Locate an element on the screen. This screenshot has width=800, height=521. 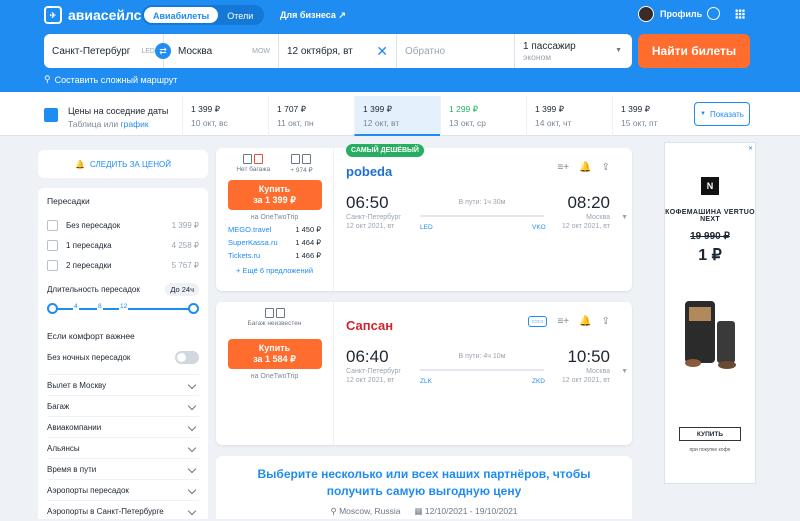
arrival-time: 08:20 is located at coordinates (588, 202).